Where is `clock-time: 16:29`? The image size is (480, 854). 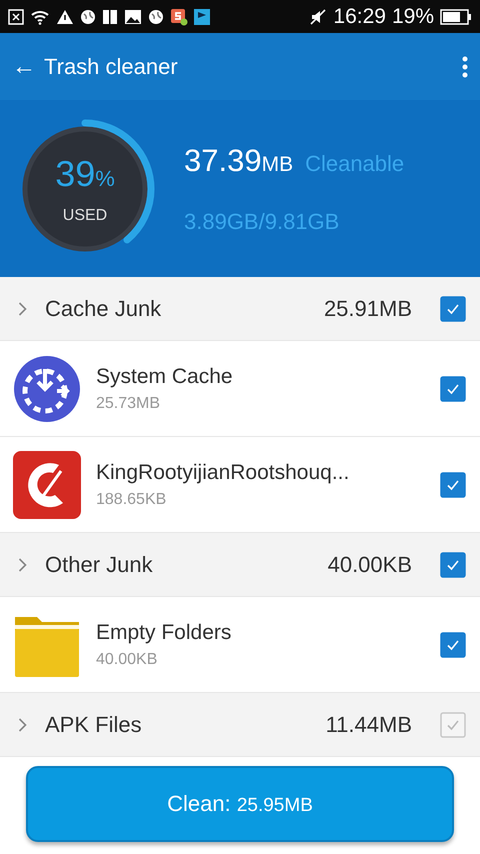
clock-time: 16:29 is located at coordinates (359, 16).